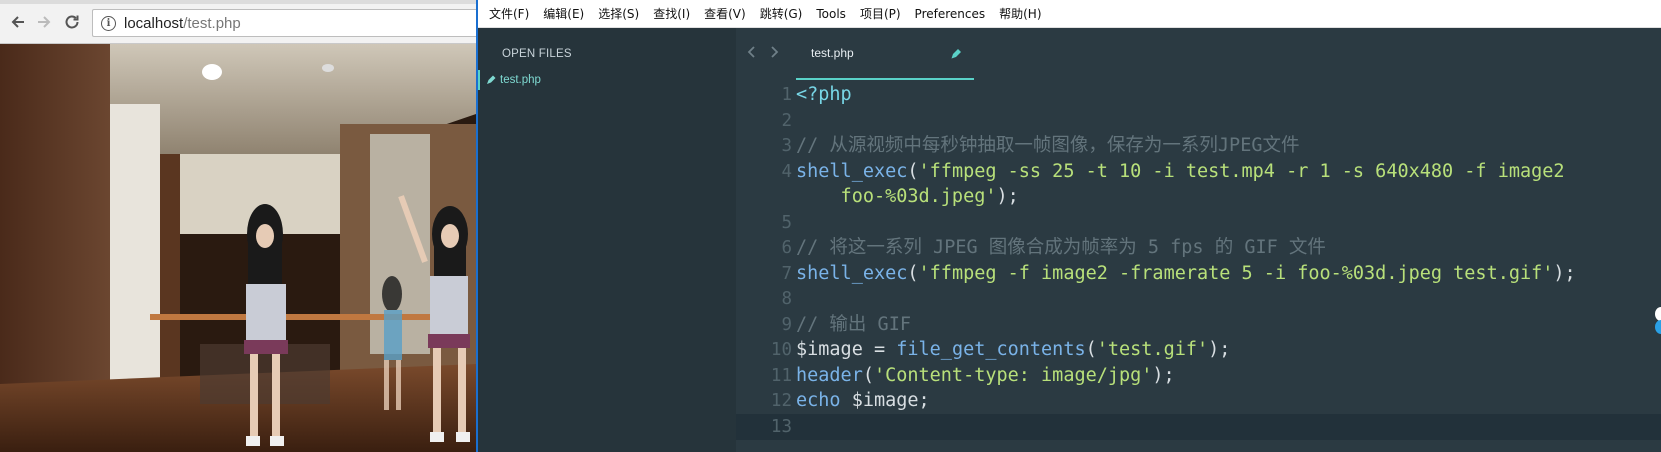 The width and height of the screenshot is (1661, 452). I want to click on code-token: <?php, so click(824, 94).